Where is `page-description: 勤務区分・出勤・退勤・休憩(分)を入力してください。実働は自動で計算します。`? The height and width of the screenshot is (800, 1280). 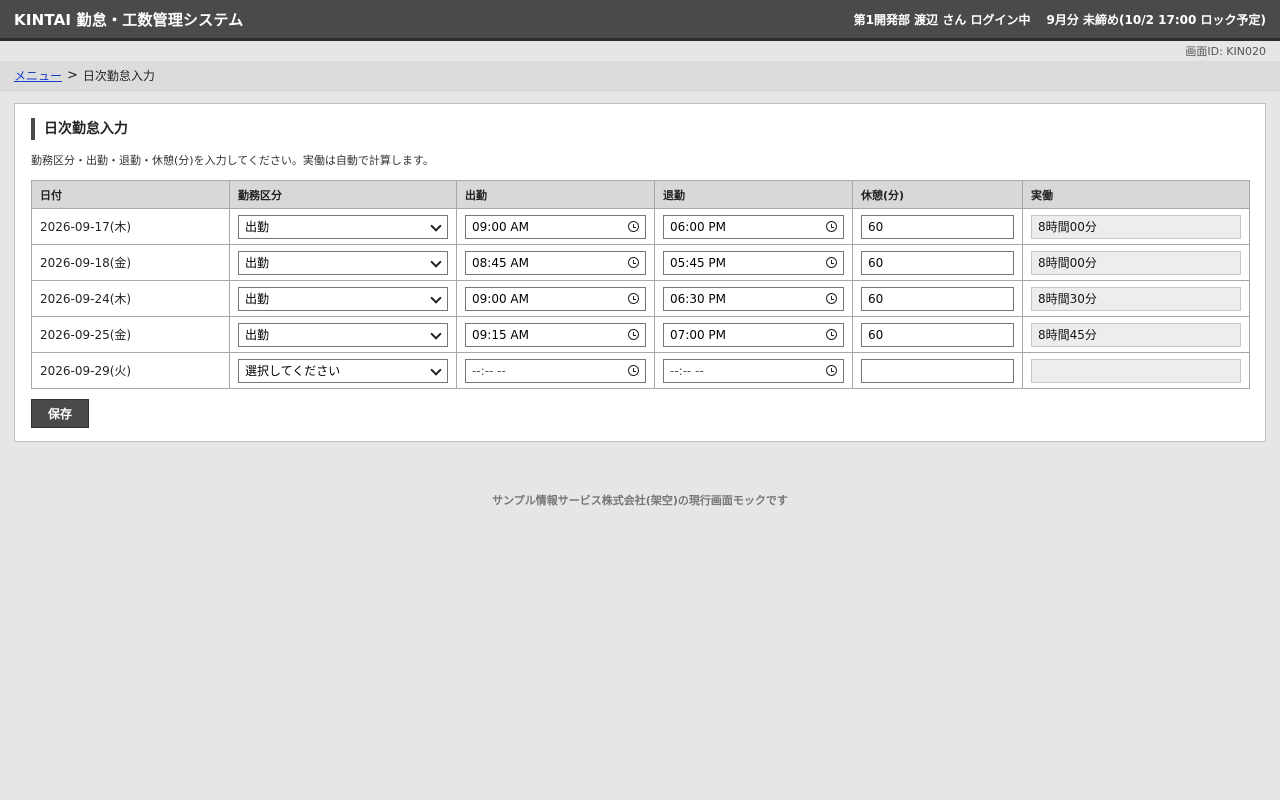 page-description: 勤務区分・出勤・退勤・休憩(分)を入力してください。実働は自動で計算します。 is located at coordinates (232, 160).